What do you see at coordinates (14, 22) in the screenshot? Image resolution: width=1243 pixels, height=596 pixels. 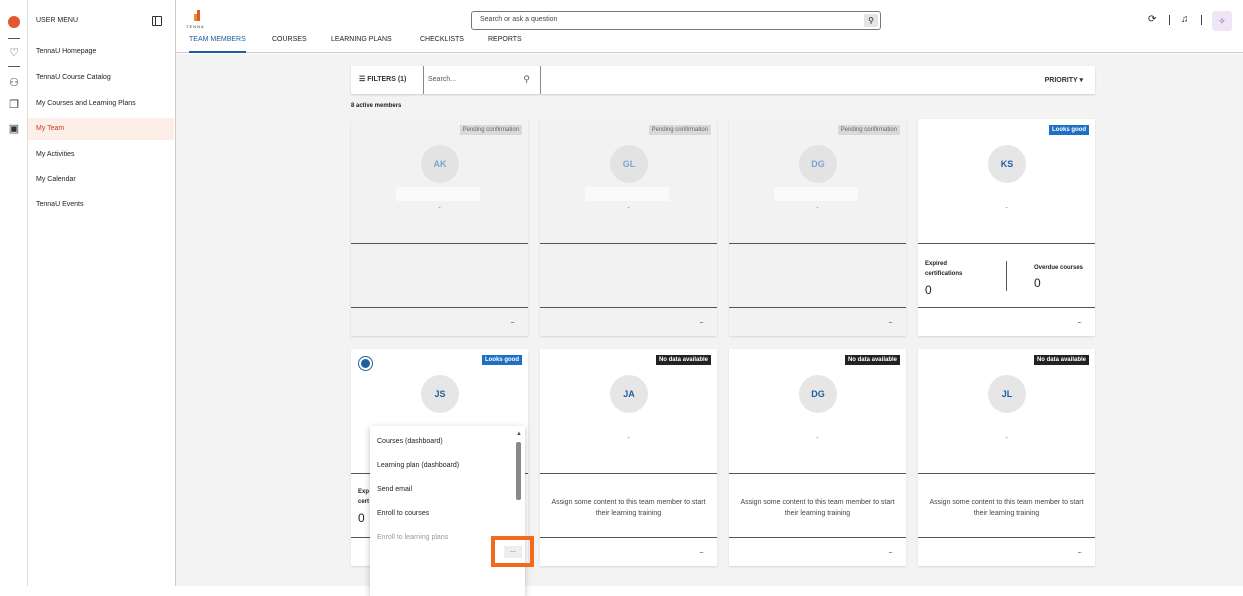 I see `brand-logo-icon` at bounding box center [14, 22].